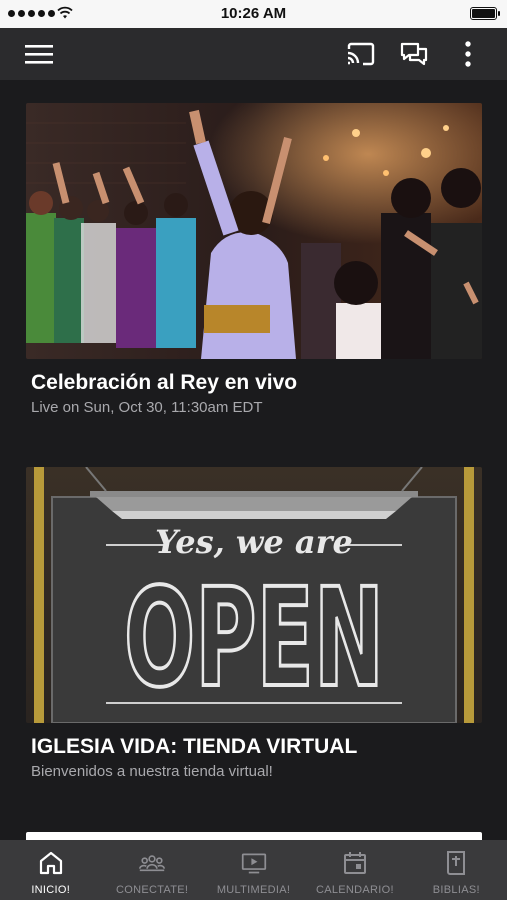 The width and height of the screenshot is (507, 900). I want to click on tab-label: INICIO!, so click(51, 890).